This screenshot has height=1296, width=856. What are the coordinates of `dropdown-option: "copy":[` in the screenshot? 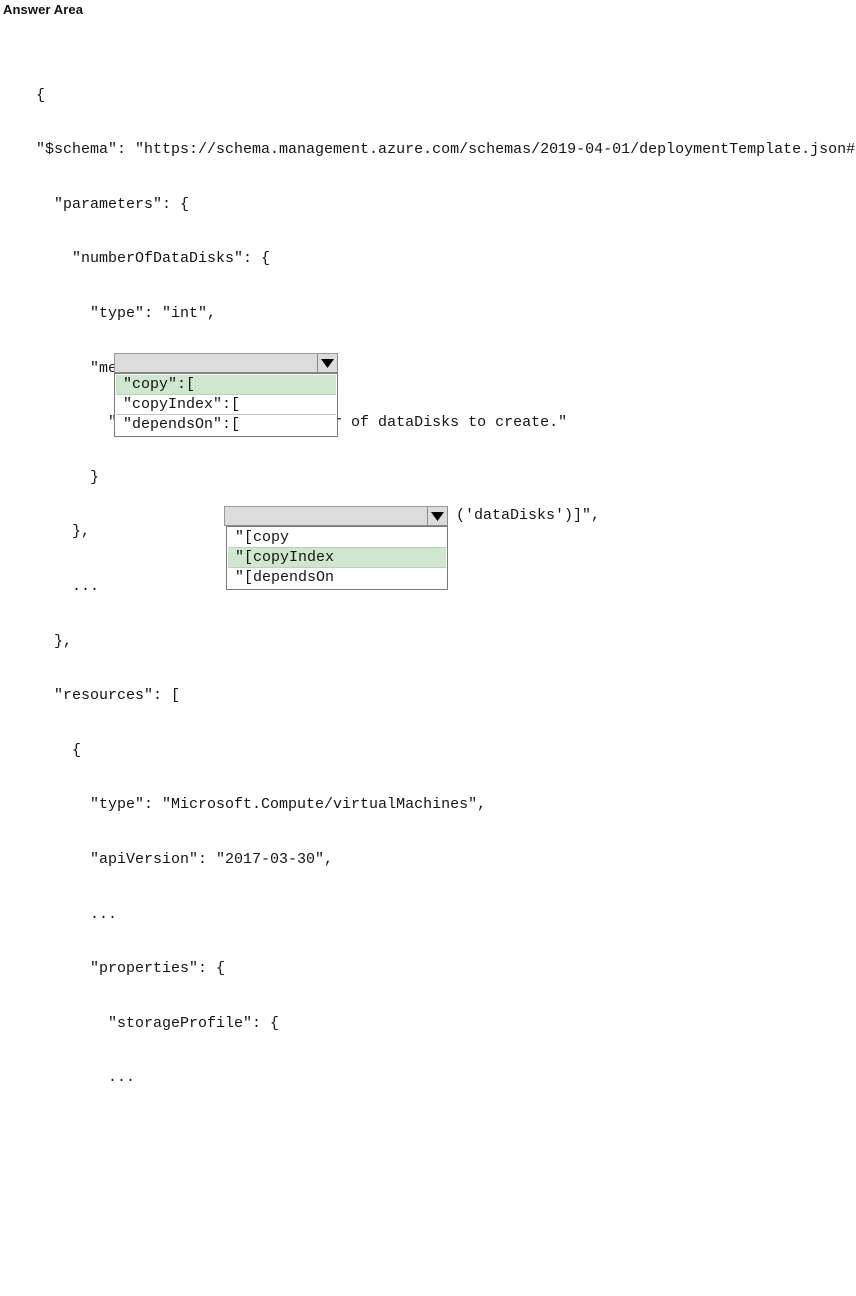 It's located at (226, 385).